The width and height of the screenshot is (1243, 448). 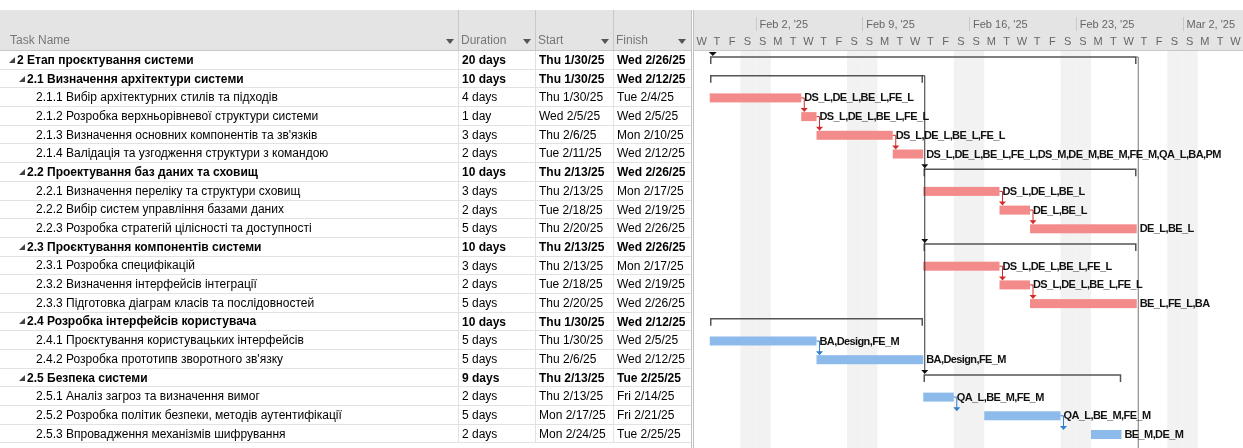 I want to click on task-name: 2.1.2 Розробка верхньорівневої структури системи, so click(x=177, y=116).